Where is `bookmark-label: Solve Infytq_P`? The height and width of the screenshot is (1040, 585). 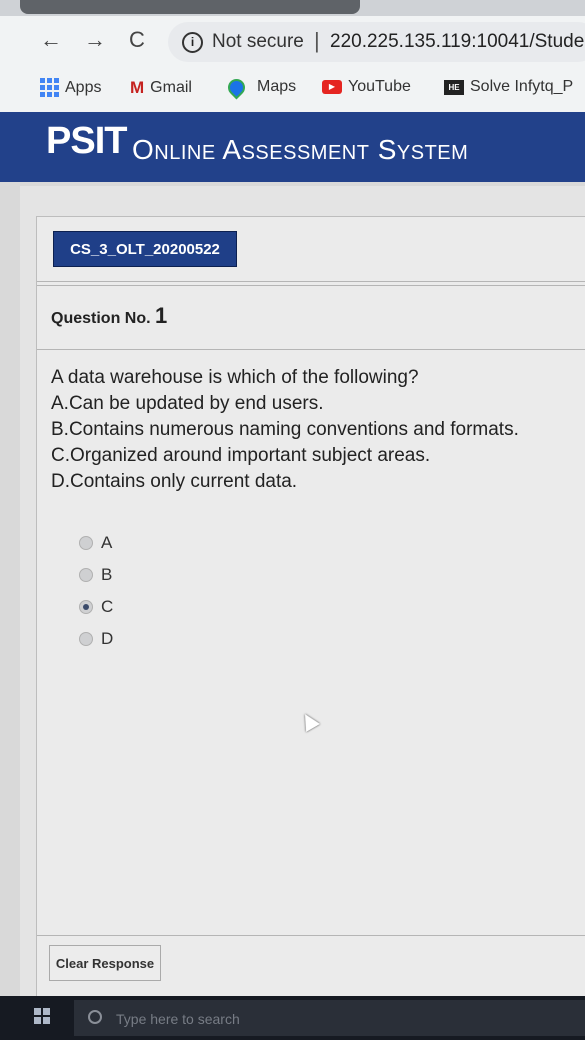 bookmark-label: Solve Infytq_P is located at coordinates (522, 86).